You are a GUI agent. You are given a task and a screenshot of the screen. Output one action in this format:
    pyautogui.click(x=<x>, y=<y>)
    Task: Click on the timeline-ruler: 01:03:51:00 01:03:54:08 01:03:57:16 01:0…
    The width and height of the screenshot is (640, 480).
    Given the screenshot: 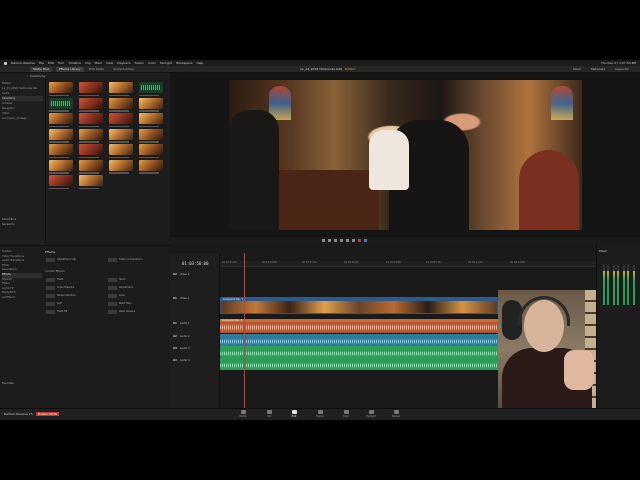 What is the action you would take?
    pyautogui.click(x=408, y=264)
    